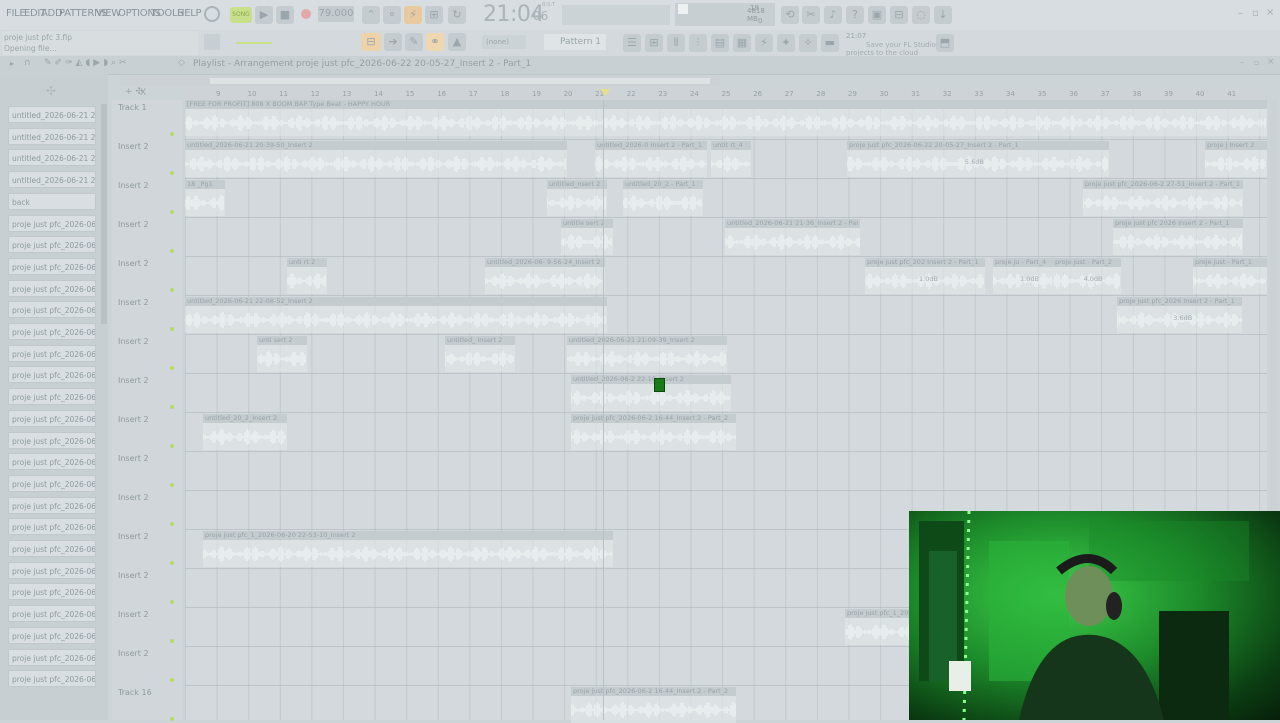 This screenshot has height=723, width=1280. Describe the element at coordinates (1242, 62) in the screenshot. I see `playlist-minimize-icon: –` at that location.